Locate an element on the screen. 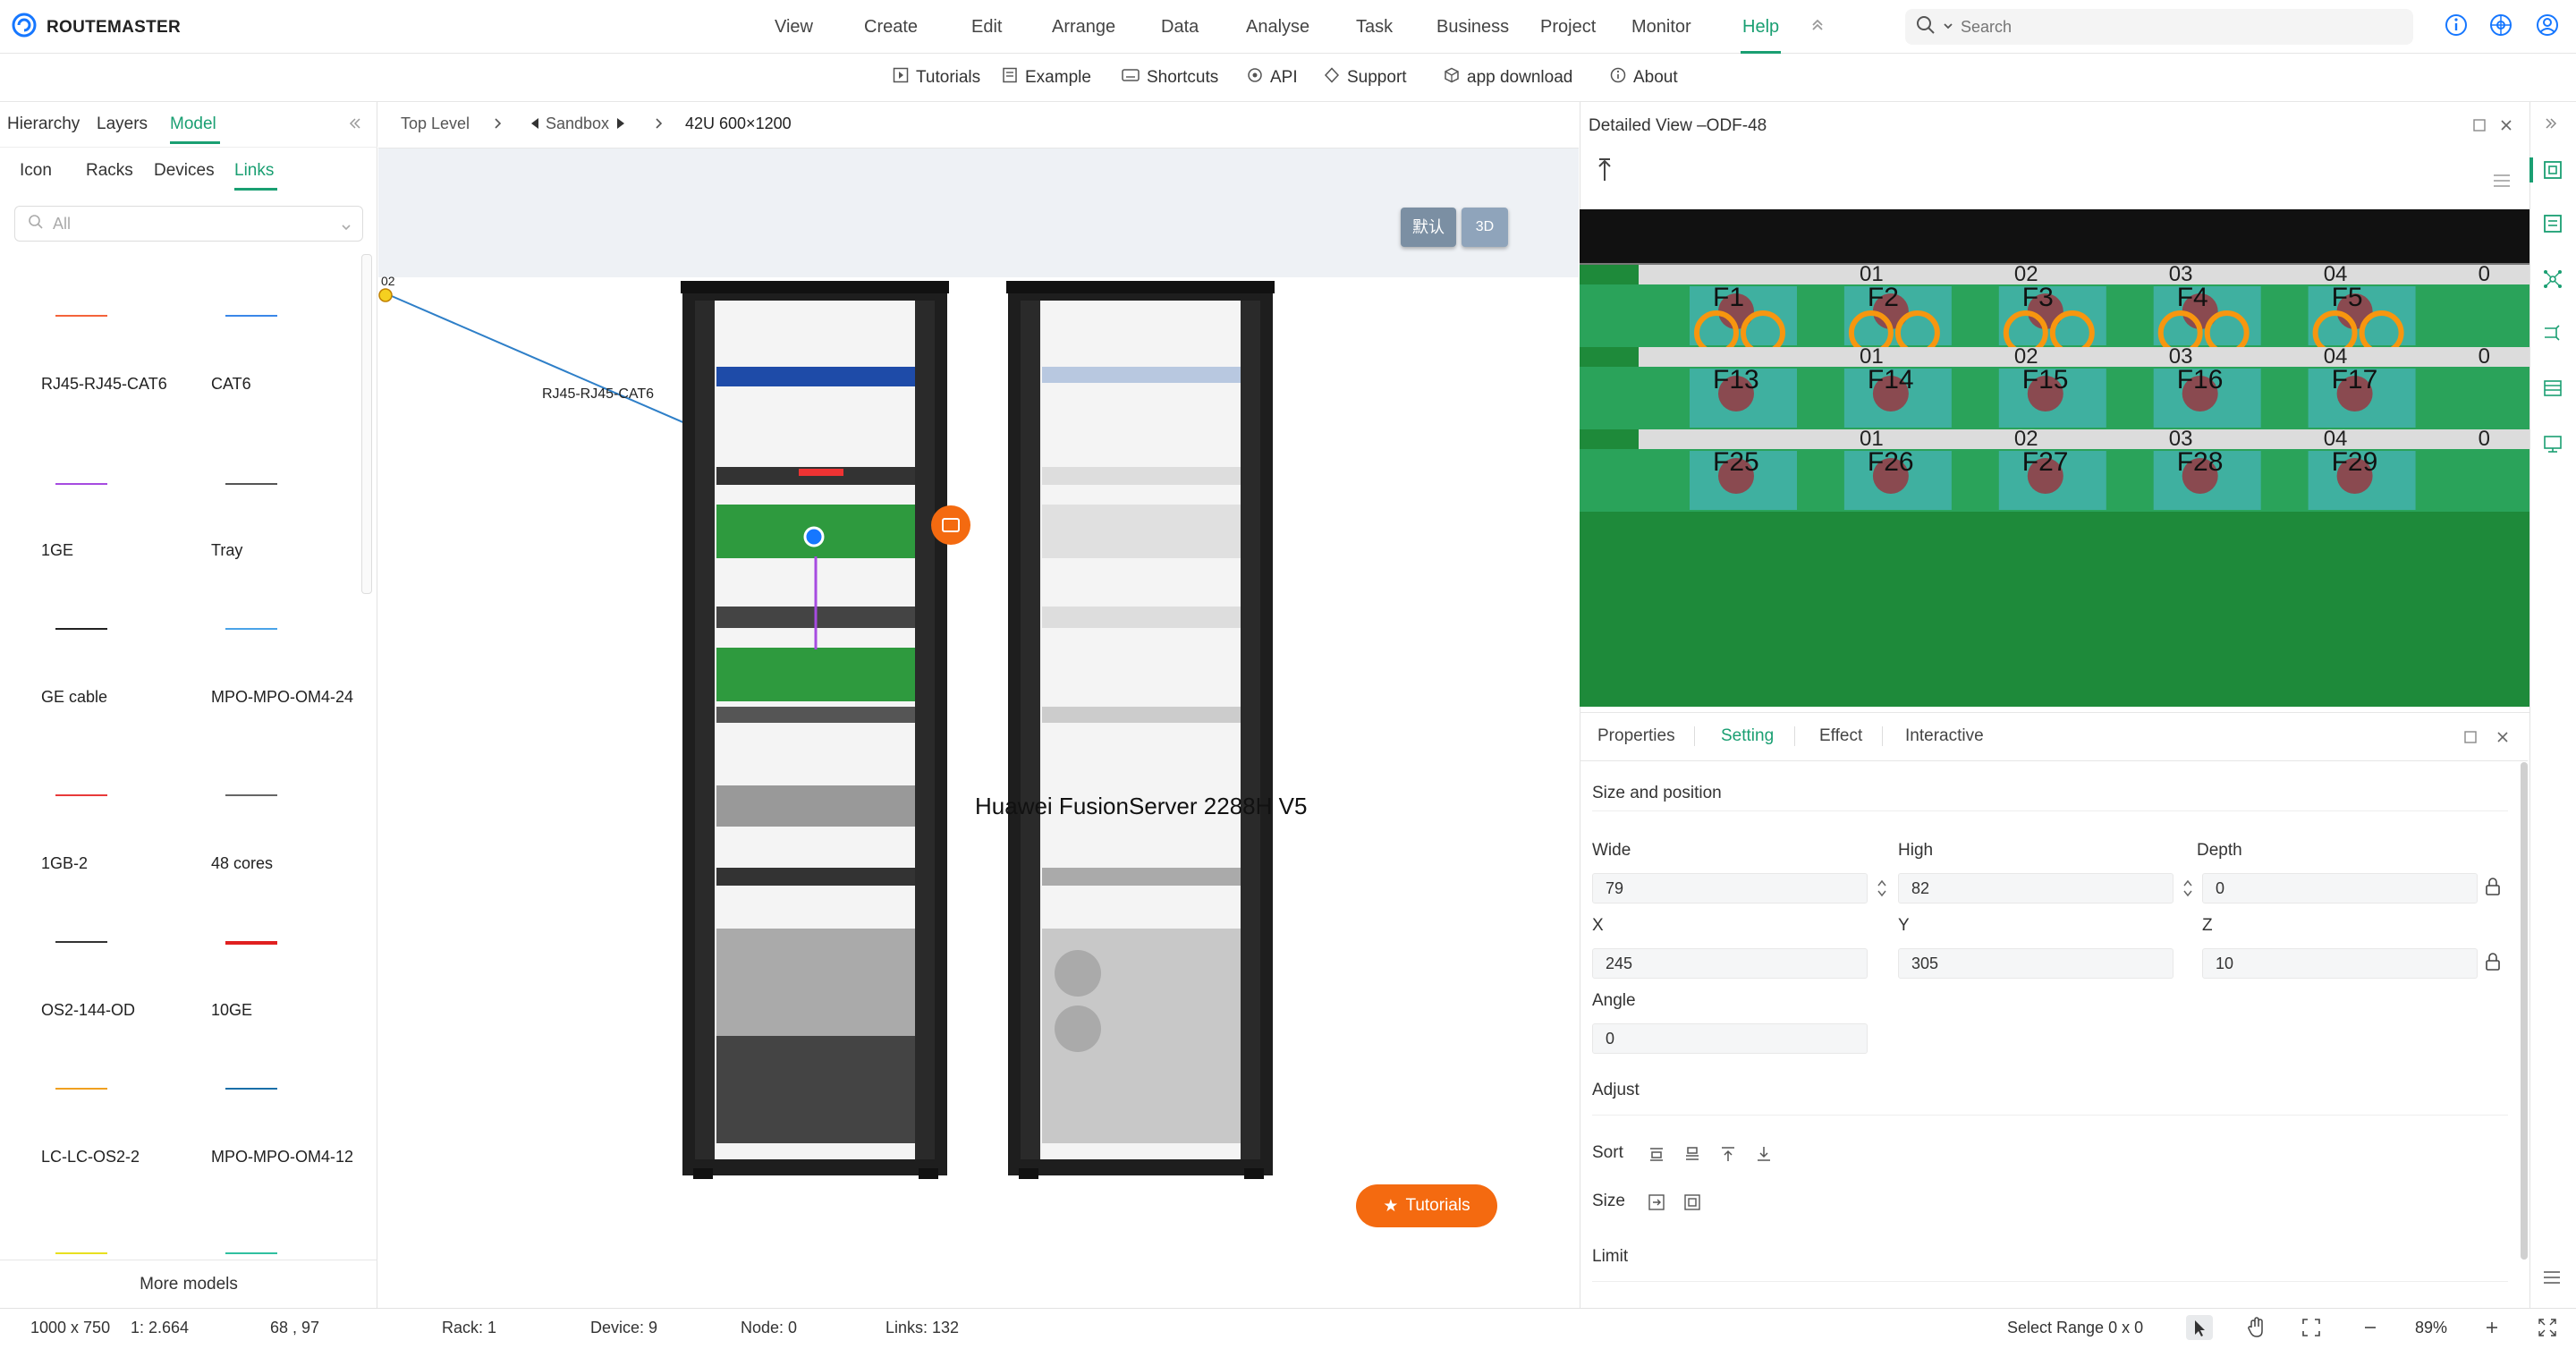 This screenshot has height=1349, width=2576. search-input is located at coordinates (2157, 27).